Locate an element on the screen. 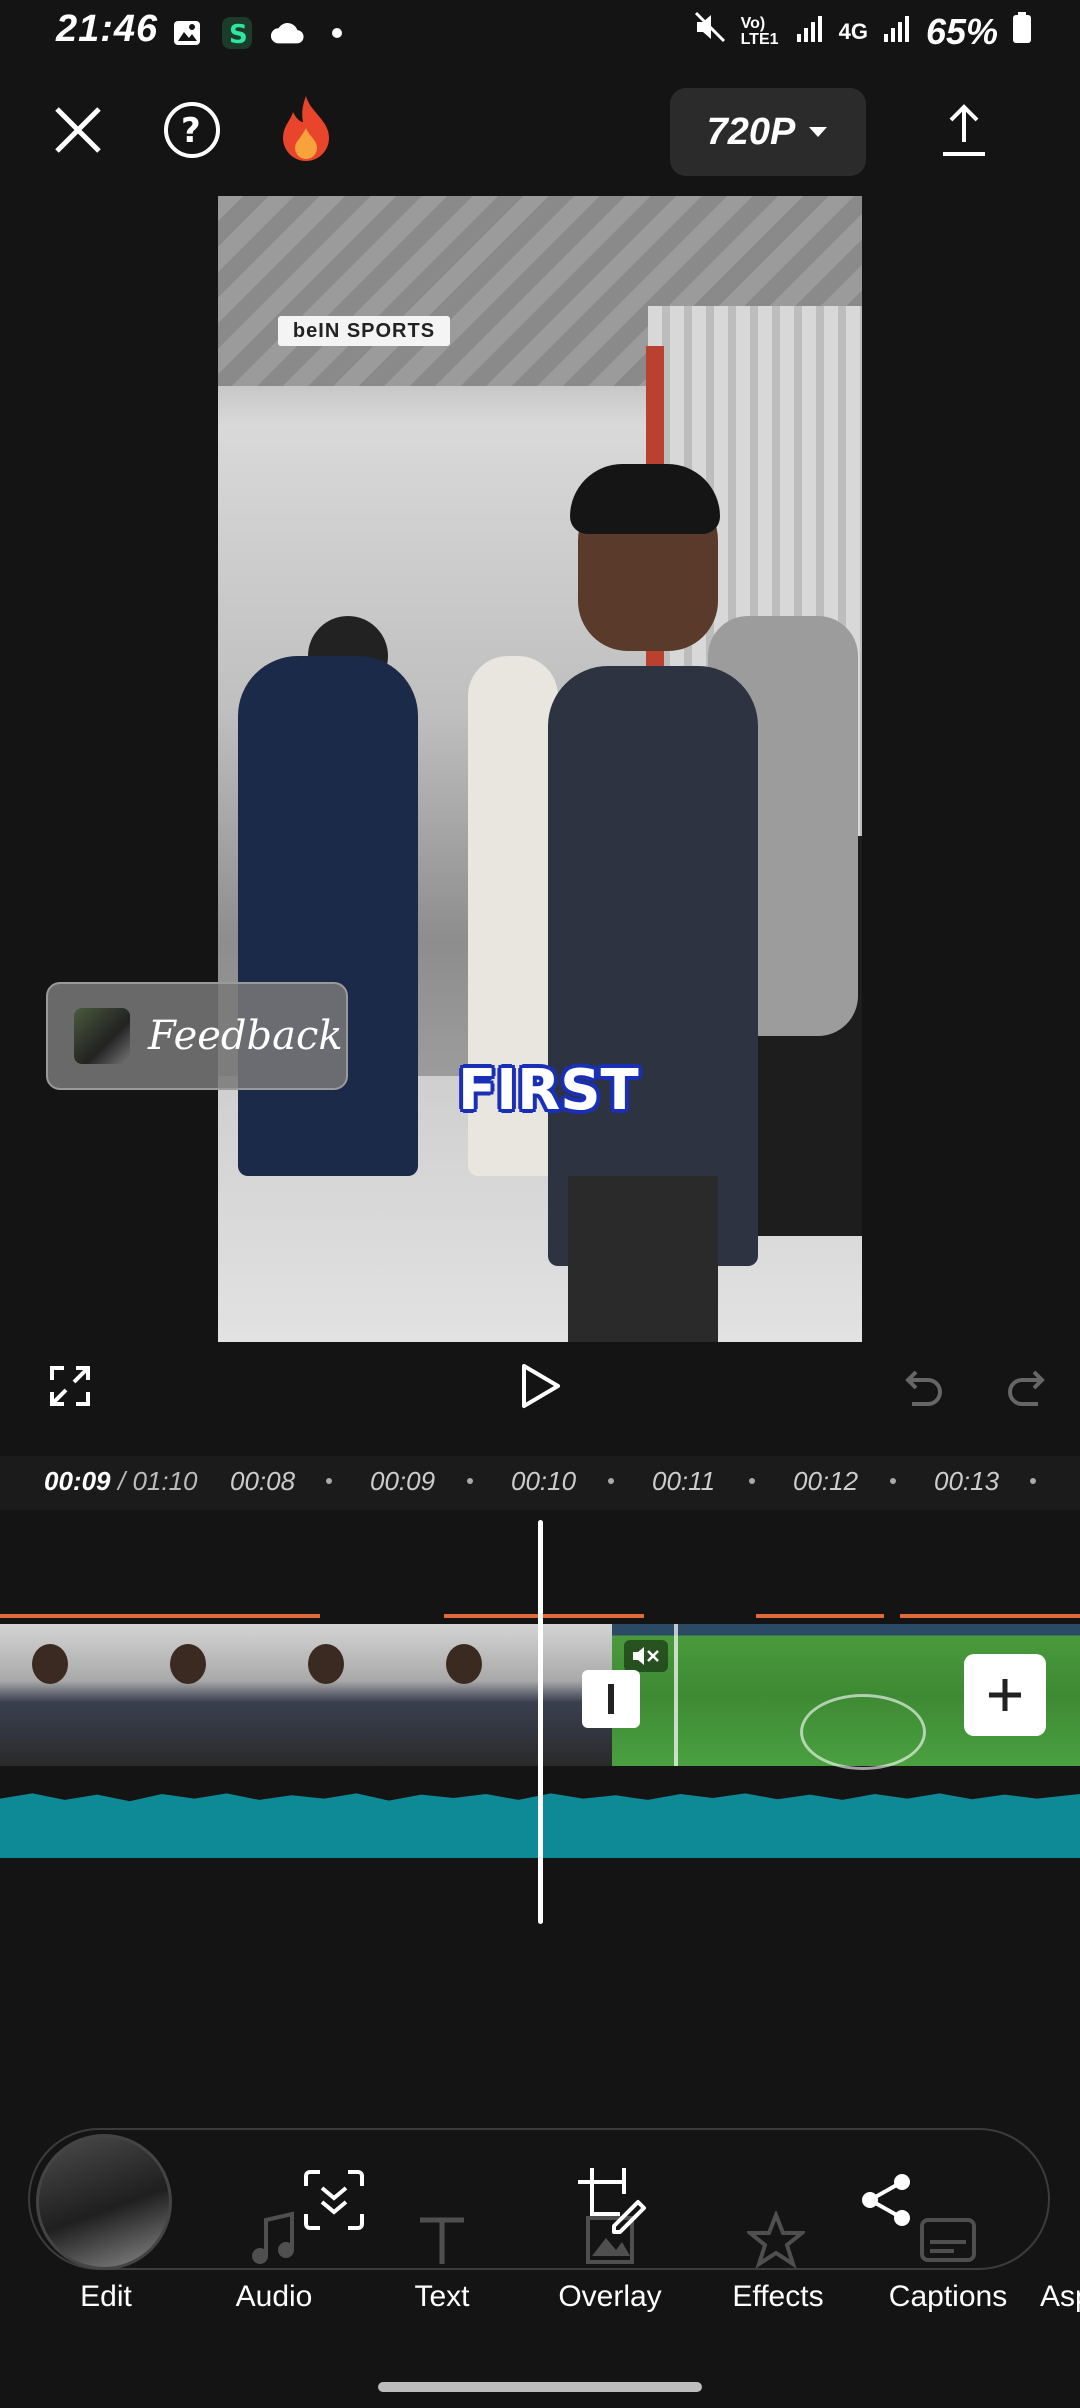  plus-icon is located at coordinates (1005, 1695).